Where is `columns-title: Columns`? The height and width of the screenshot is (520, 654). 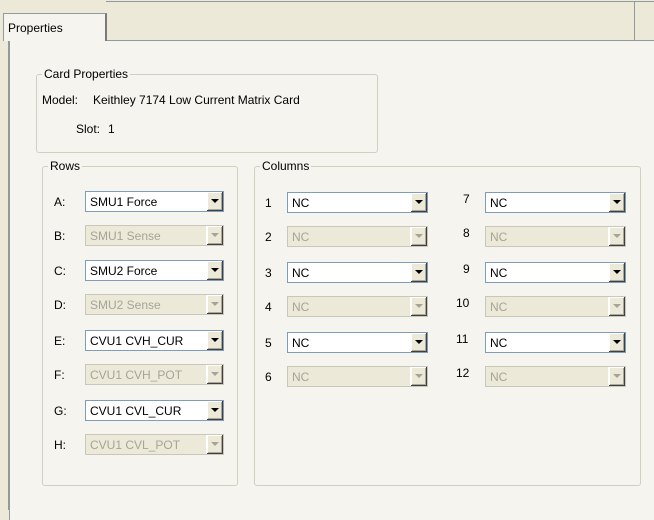
columns-title: Columns is located at coordinates (286, 166).